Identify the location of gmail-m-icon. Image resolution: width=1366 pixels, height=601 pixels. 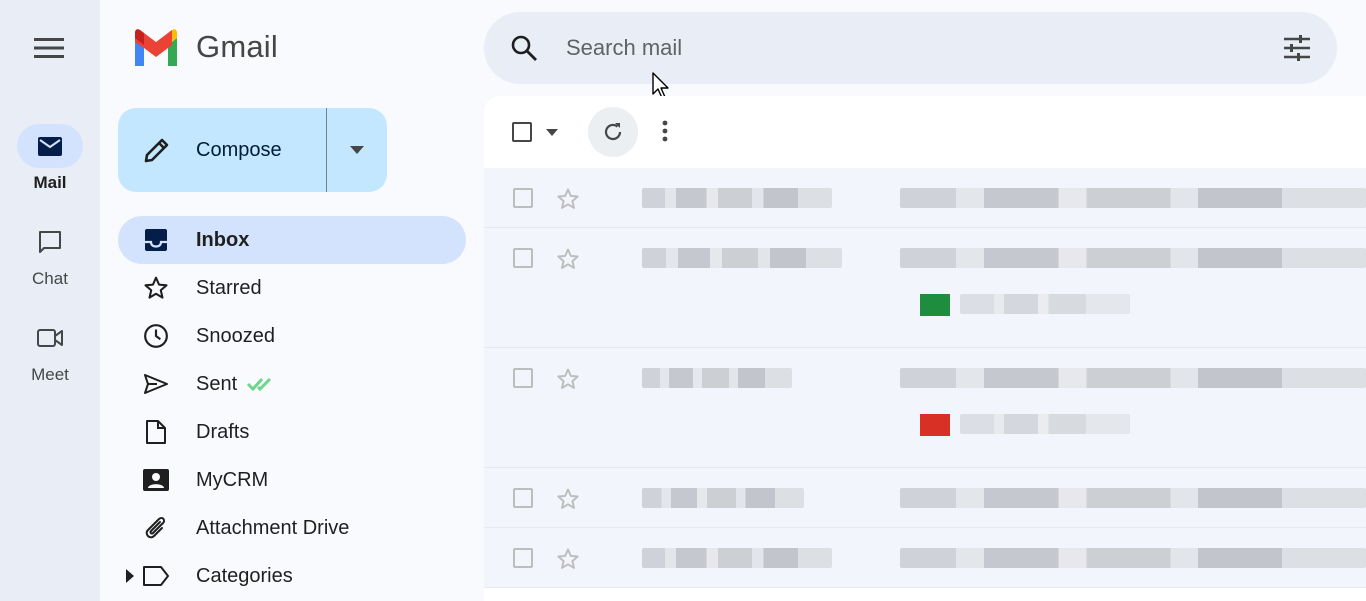
(156, 47).